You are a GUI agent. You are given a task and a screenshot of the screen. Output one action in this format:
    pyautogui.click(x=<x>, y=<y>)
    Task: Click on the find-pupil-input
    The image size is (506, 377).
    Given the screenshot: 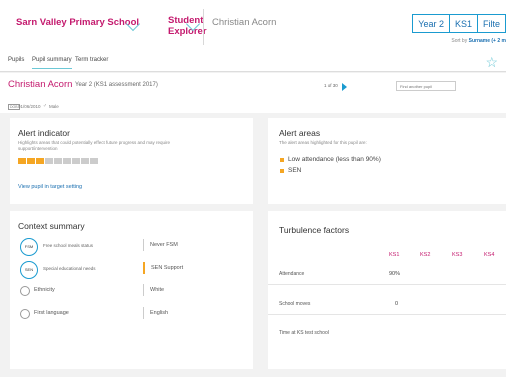 What is the action you would take?
    pyautogui.click(x=426, y=86)
    